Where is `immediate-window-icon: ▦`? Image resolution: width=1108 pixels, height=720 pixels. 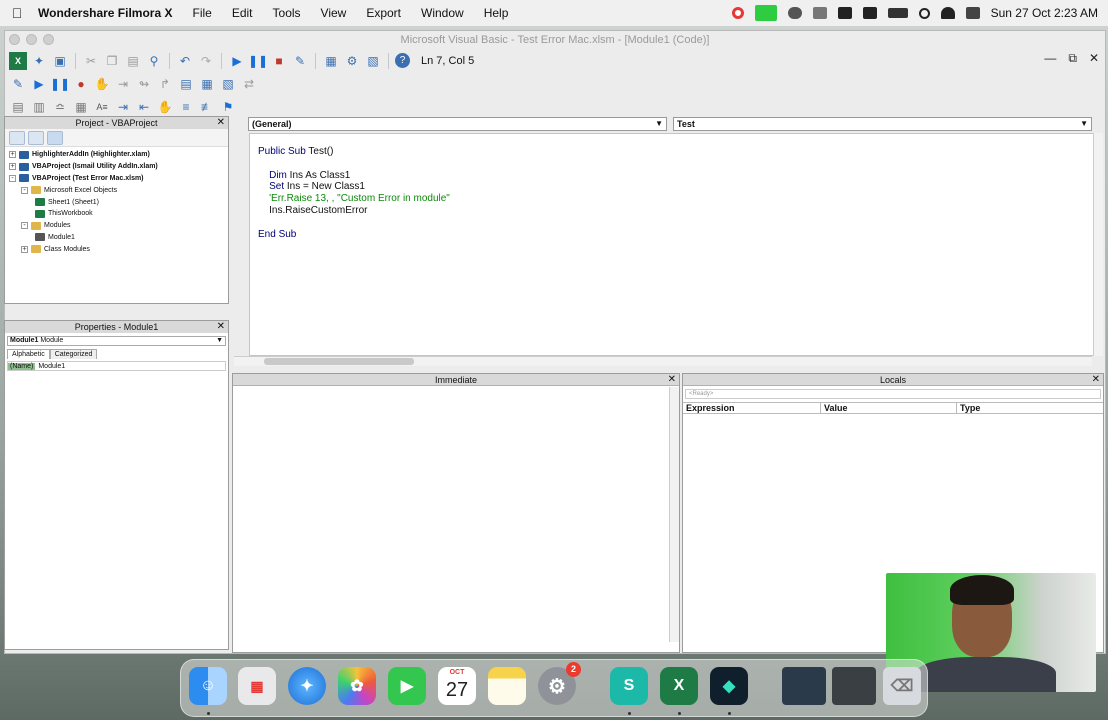 immediate-window-icon: ▦ is located at coordinates (207, 84).